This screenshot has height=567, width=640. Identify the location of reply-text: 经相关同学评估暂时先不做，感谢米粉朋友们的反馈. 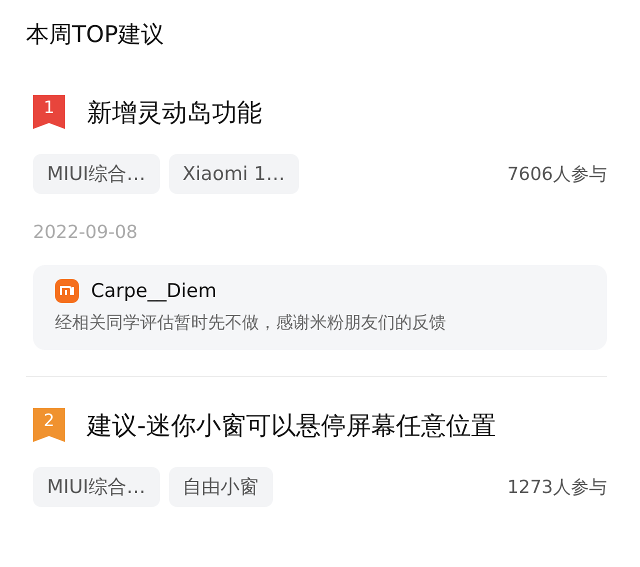
(251, 323).